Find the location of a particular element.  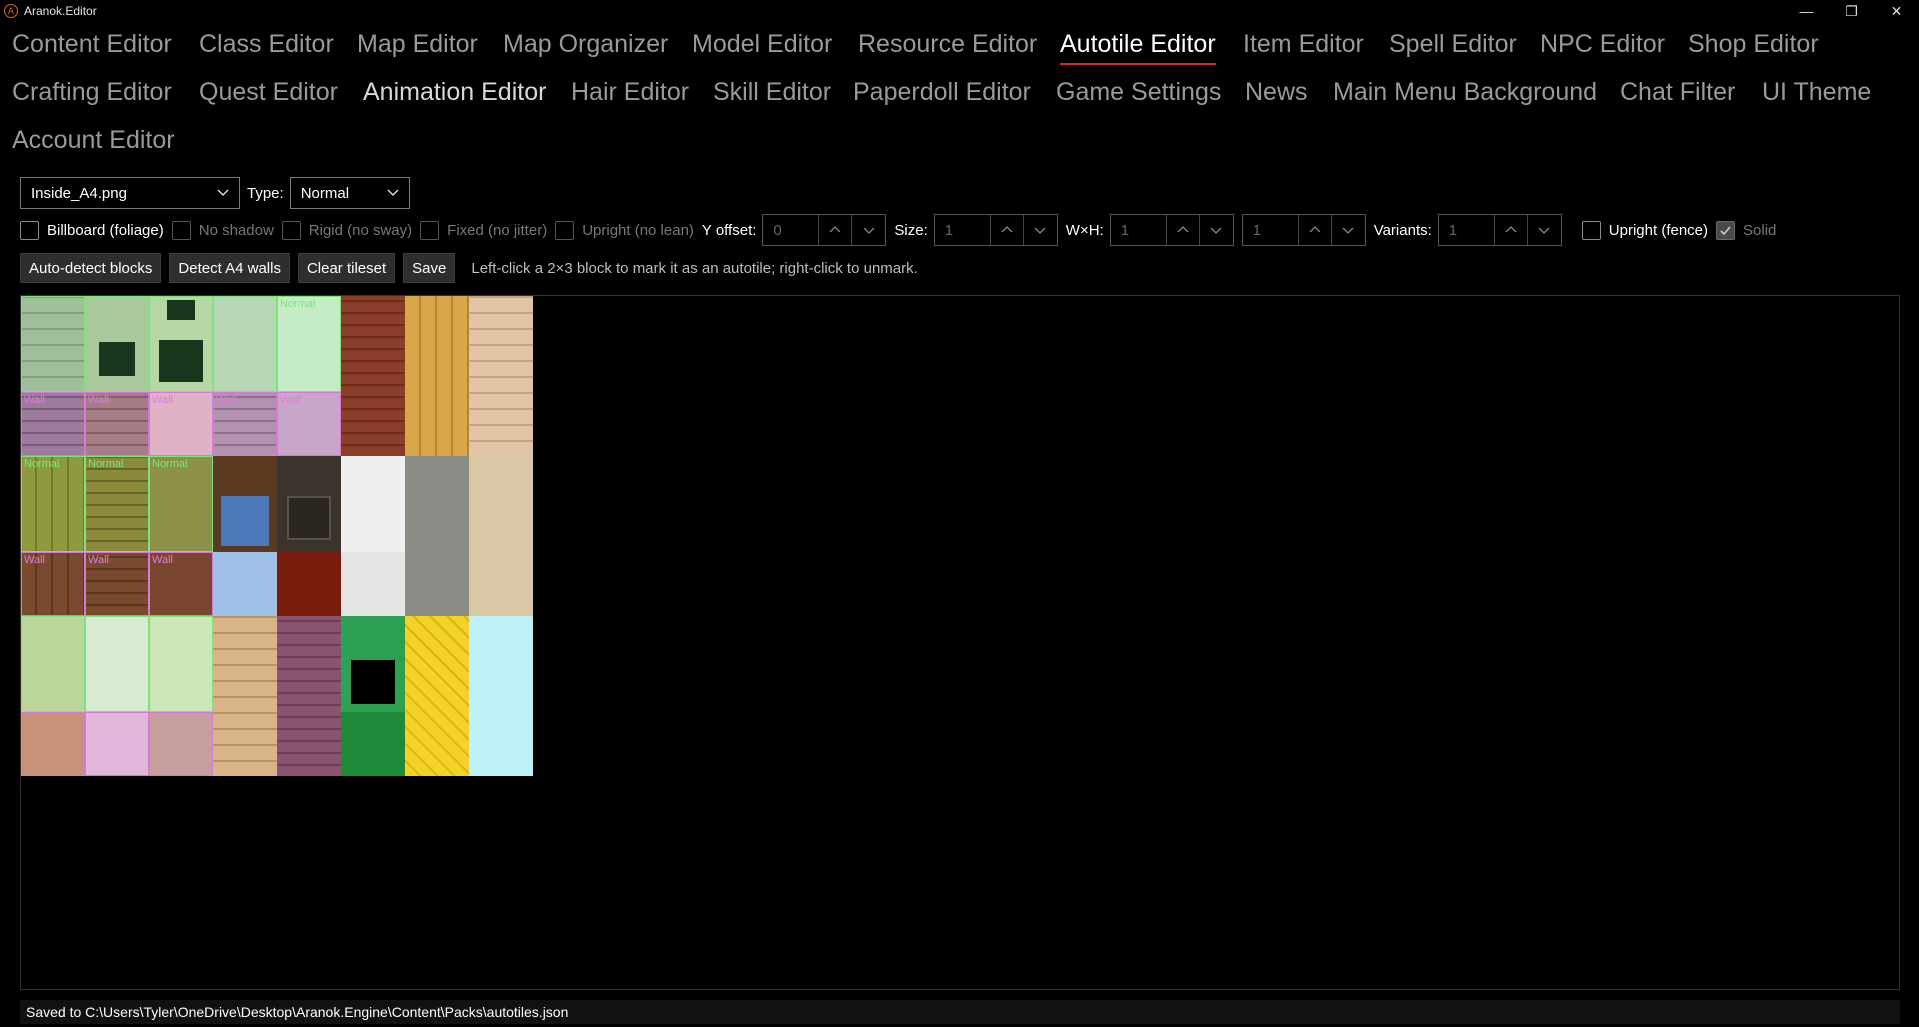

tab-ui-theme: UI Theme is located at coordinates (1816, 92).